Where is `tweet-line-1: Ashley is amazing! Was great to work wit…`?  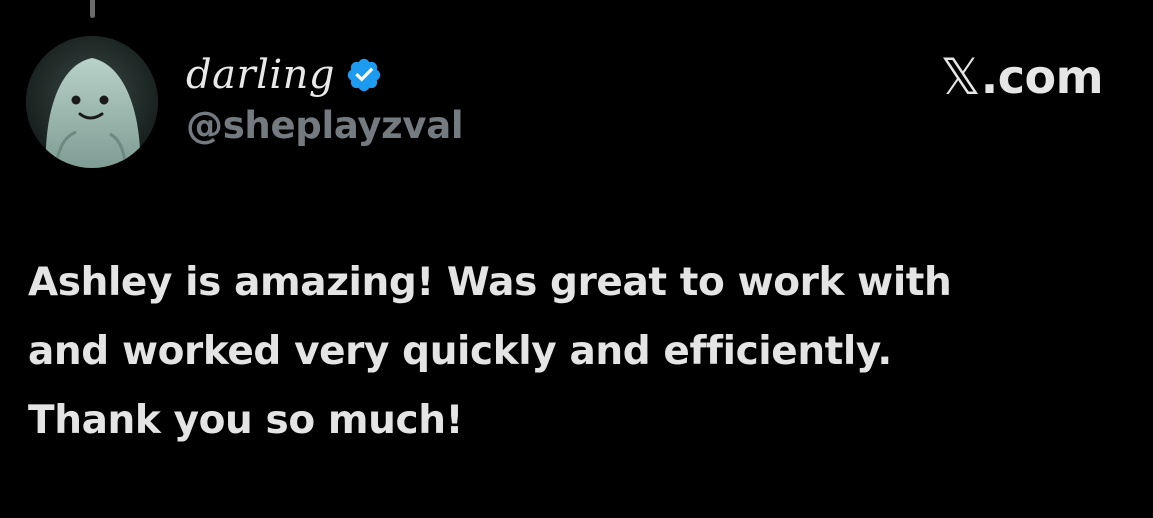 tweet-line-1: Ashley is amazing! Was great to work wit… is located at coordinates (490, 282).